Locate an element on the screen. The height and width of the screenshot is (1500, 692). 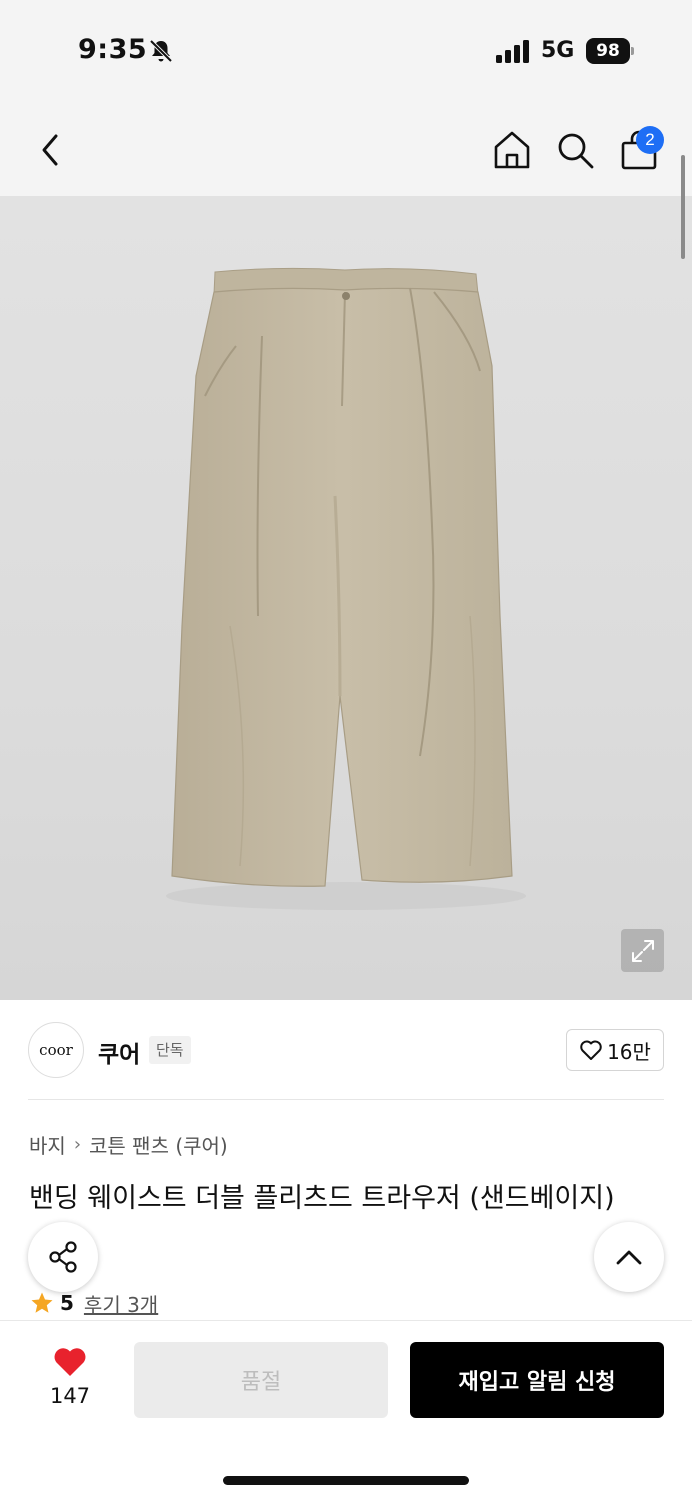
network-type: 5G is located at coordinates (558, 50).